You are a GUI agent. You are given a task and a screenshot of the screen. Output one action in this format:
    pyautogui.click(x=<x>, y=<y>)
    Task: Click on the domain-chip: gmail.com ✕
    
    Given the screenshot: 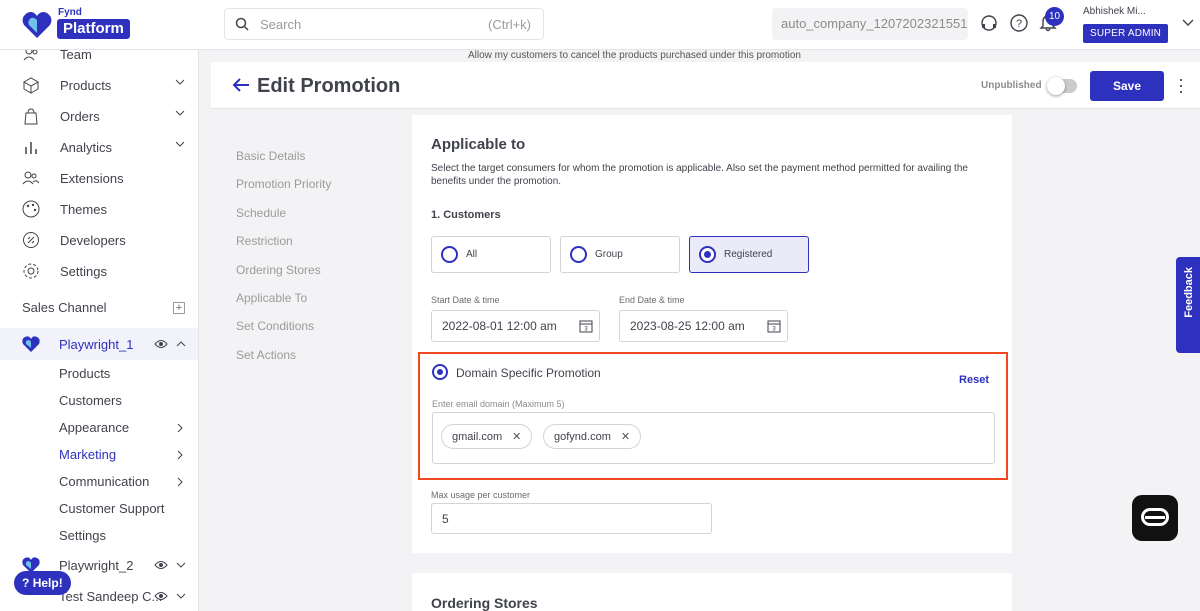 What is the action you would take?
    pyautogui.click(x=487, y=436)
    